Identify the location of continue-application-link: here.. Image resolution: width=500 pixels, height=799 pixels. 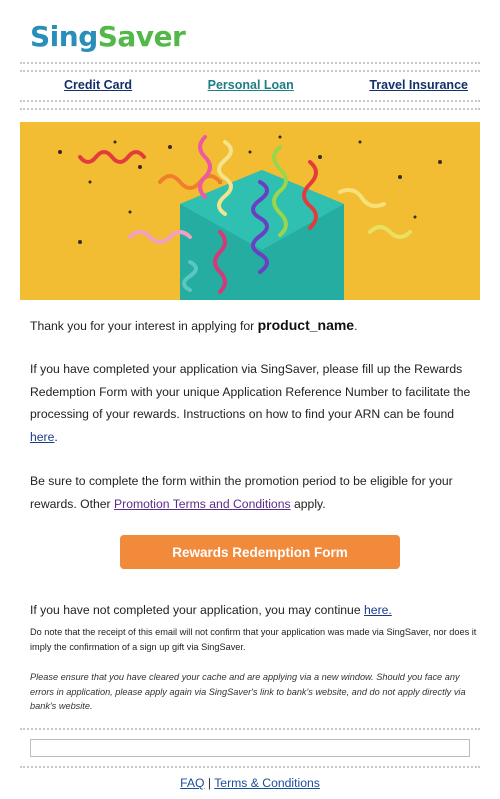
(378, 610).